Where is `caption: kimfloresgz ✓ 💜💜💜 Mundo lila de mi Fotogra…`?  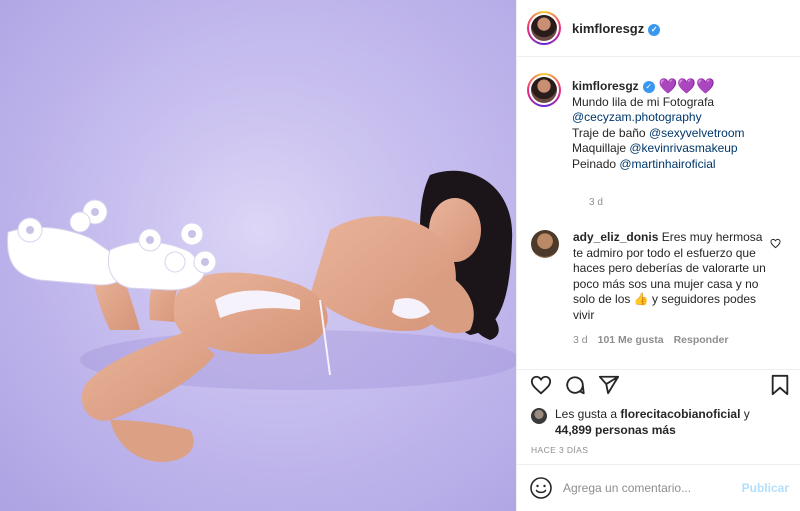
caption: kimfloresgz ✓ 💜💜💜 Mundo lila de mi Fotogra… is located at coordinates (660, 140).